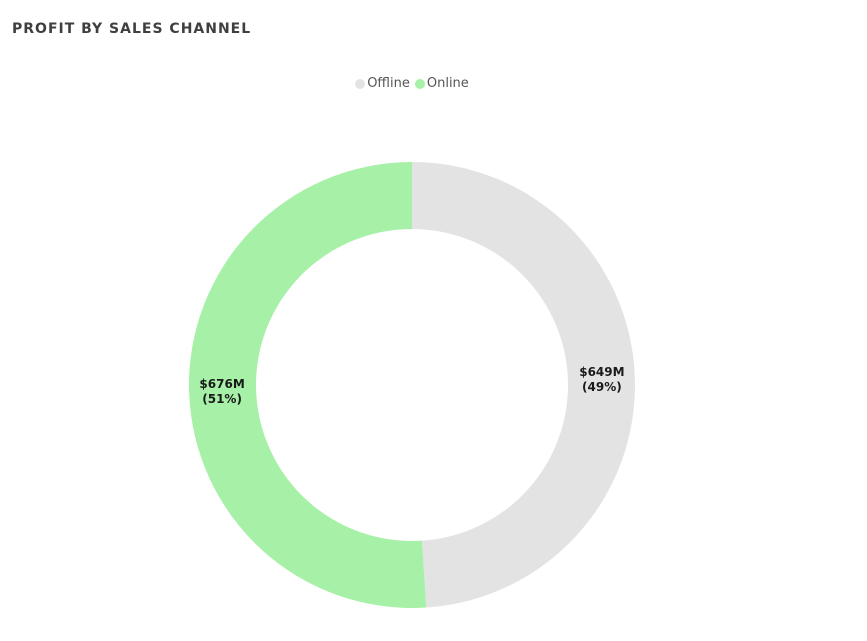  Describe the element at coordinates (602, 387) in the screenshot. I see `data-label-percent-offline: (49%)` at that location.